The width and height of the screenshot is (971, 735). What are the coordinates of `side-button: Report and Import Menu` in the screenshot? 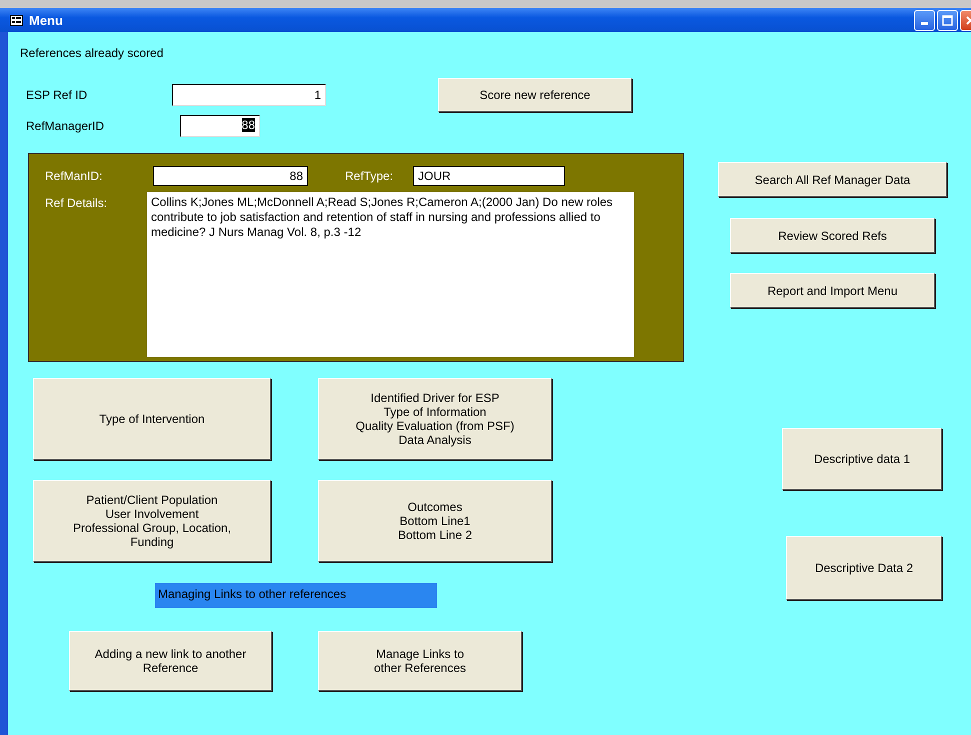 It's located at (832, 290).